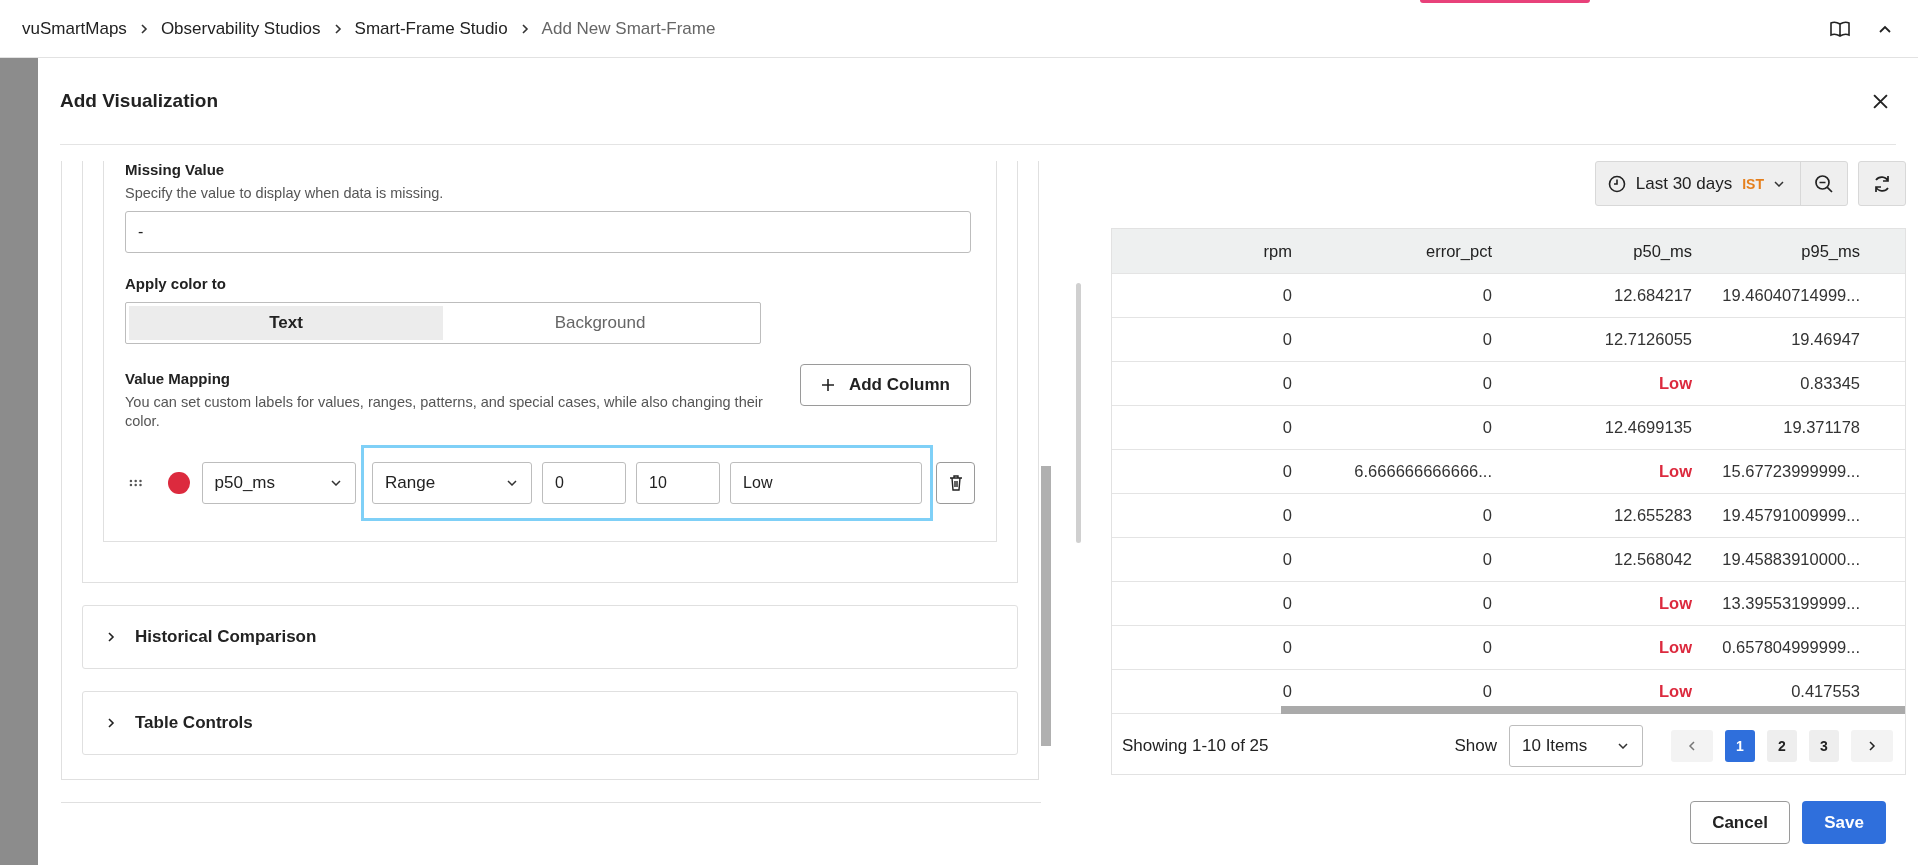 This screenshot has width=1918, height=865. I want to click on delete-button, so click(955, 482).